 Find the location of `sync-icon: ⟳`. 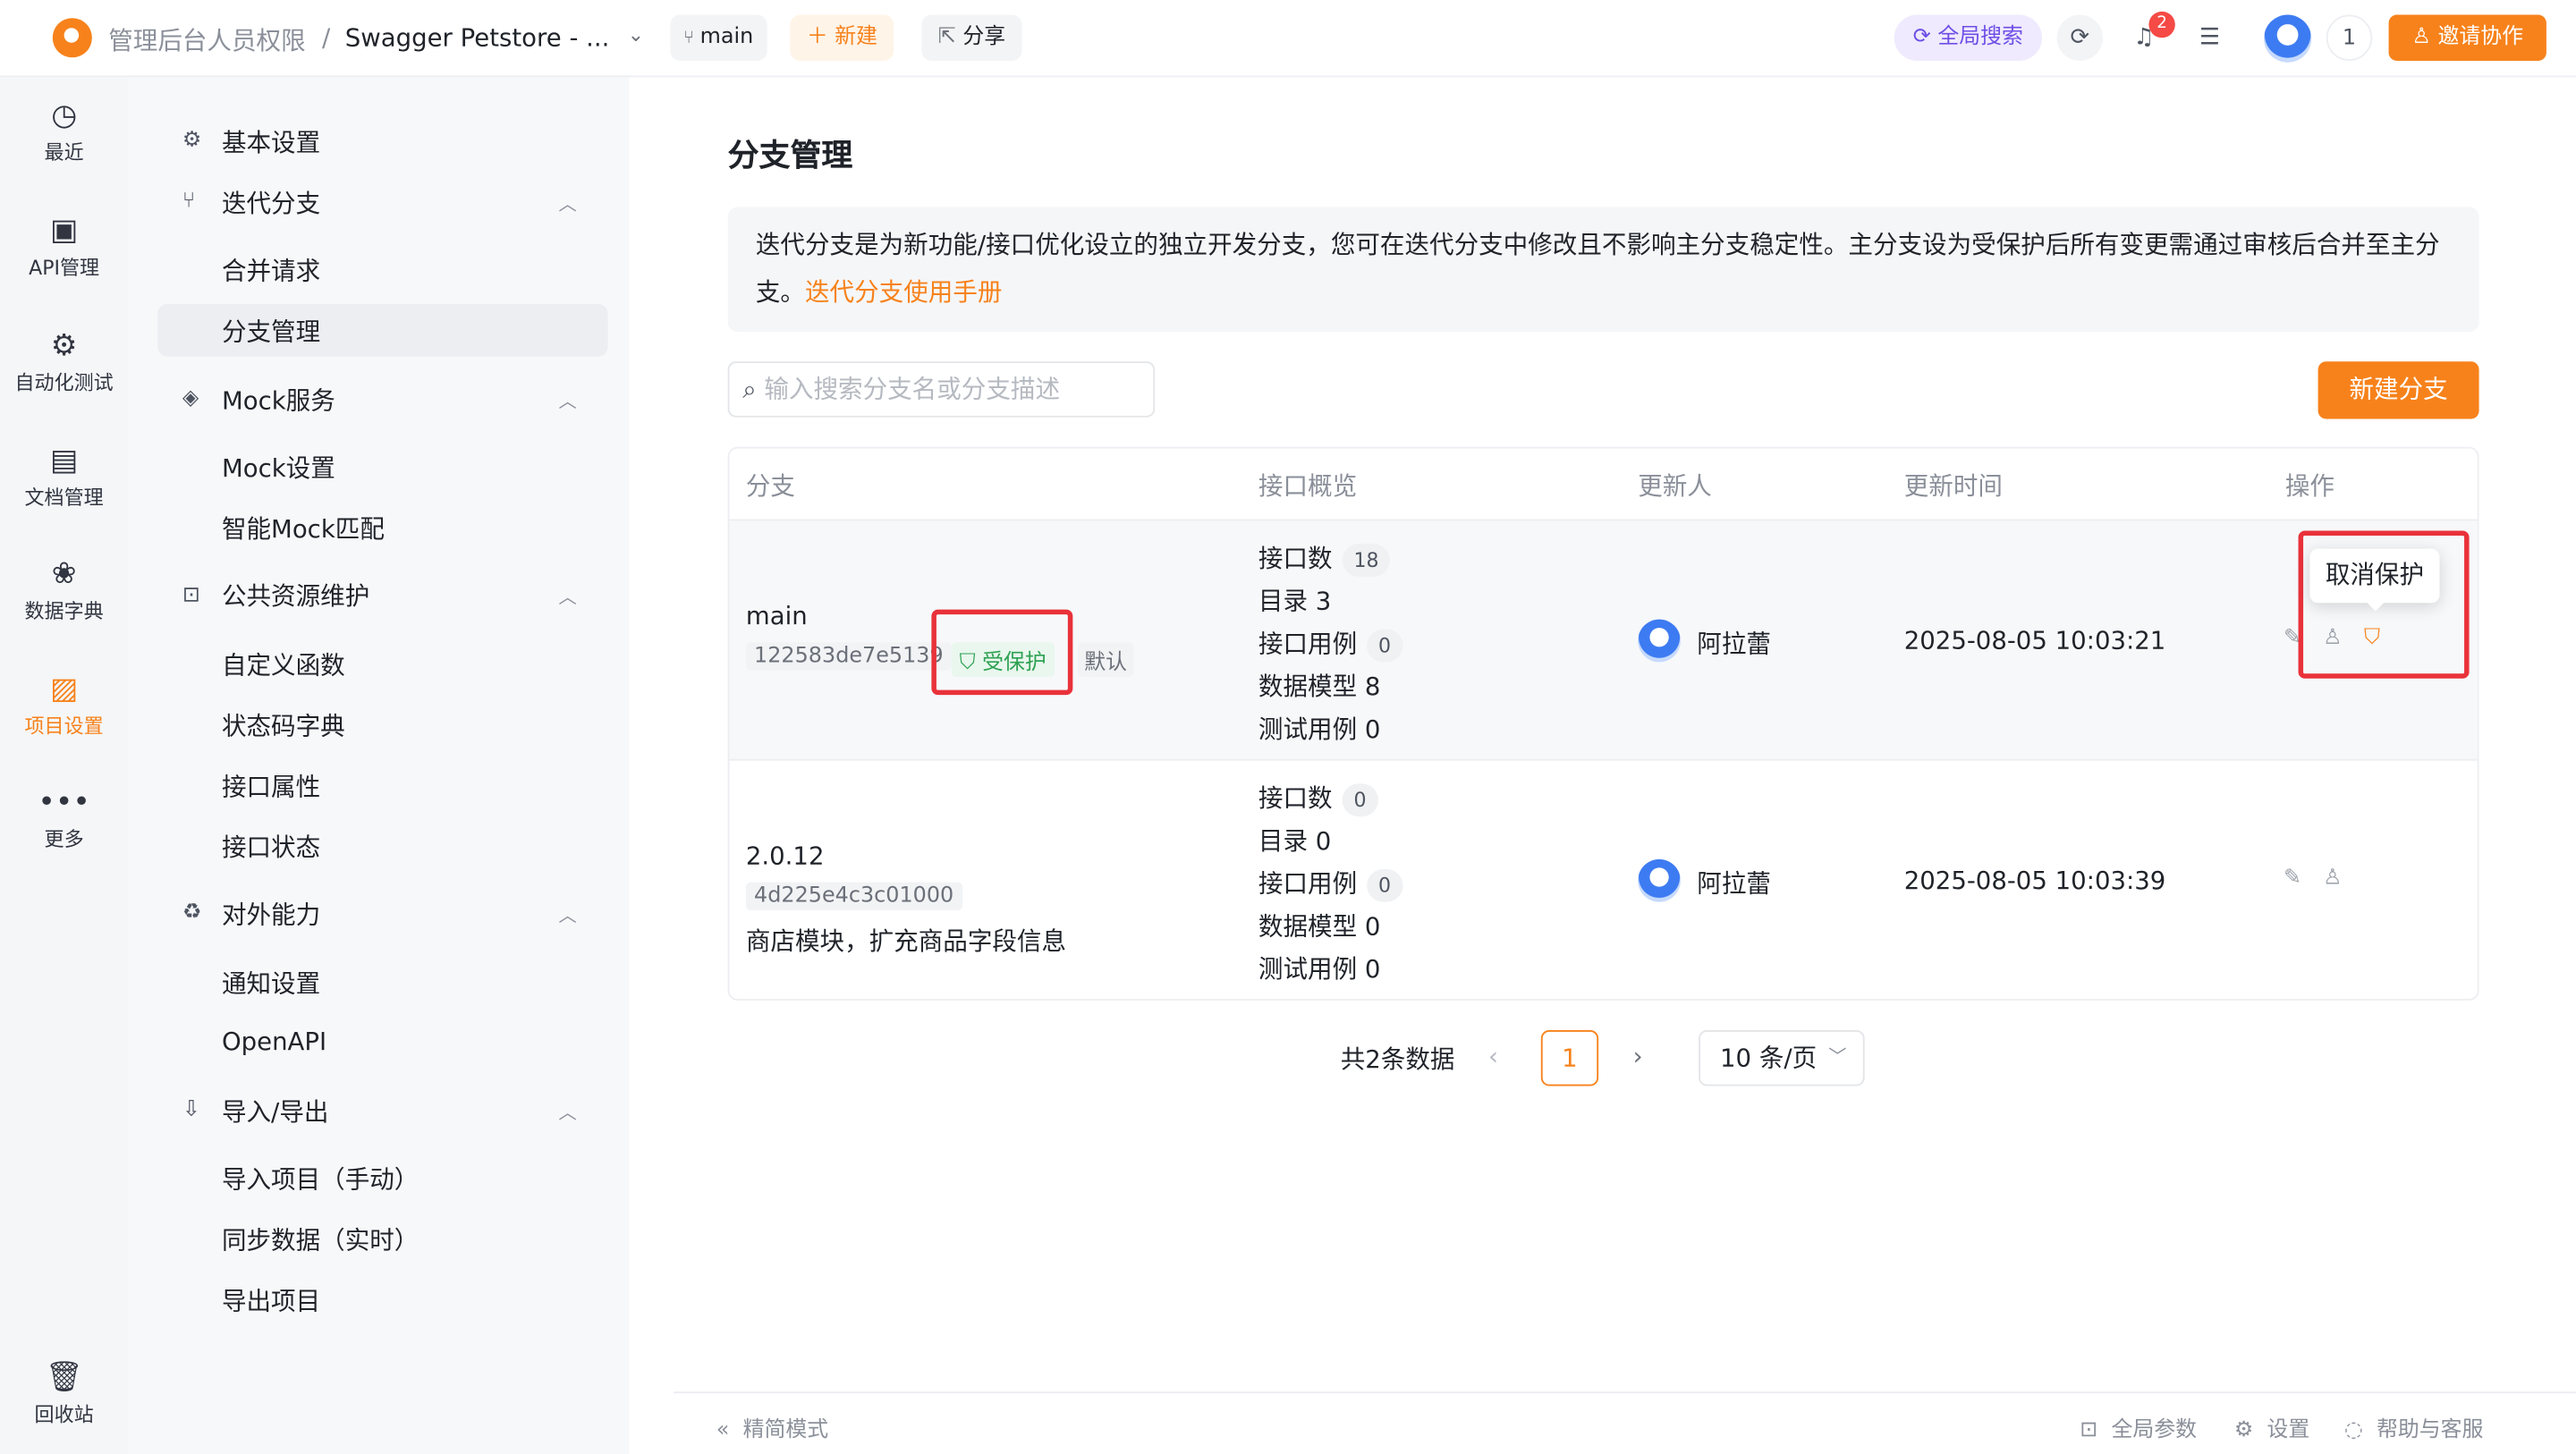

sync-icon: ⟳ is located at coordinates (2079, 37).